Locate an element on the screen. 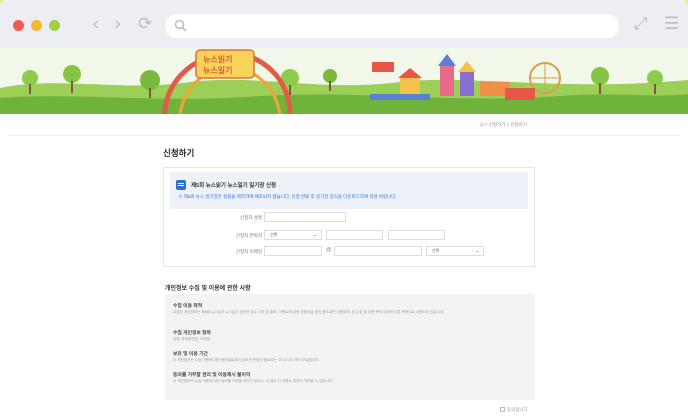 The height and width of the screenshot is (419, 688). back-icon: ‹ is located at coordinates (96, 24).